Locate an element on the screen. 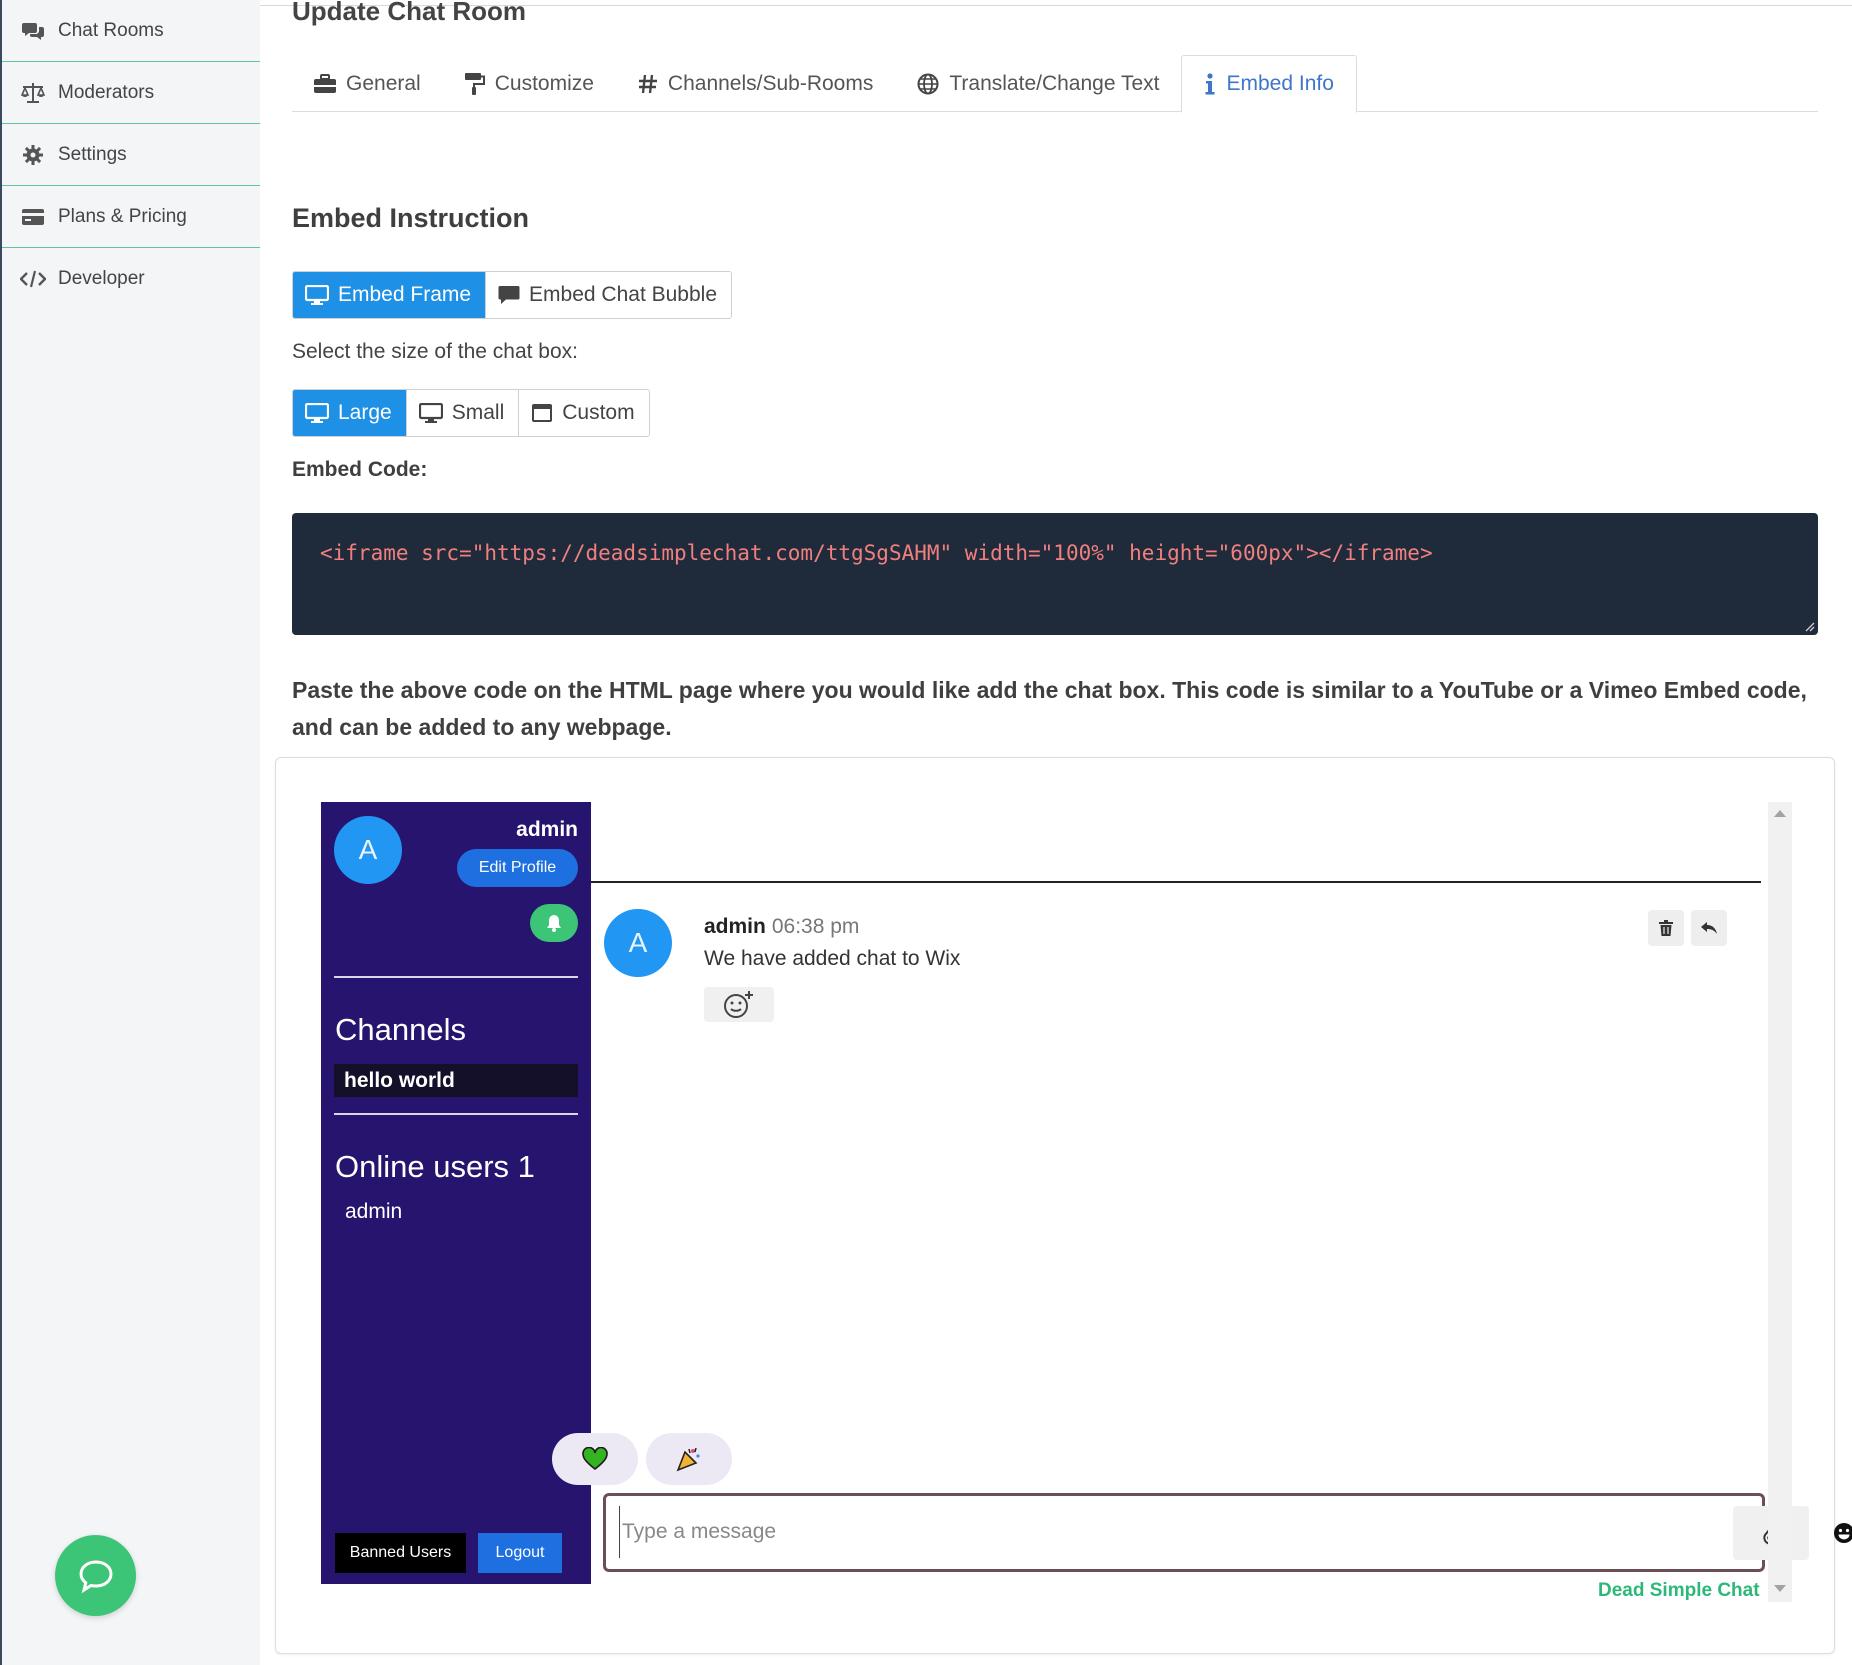 This screenshot has width=1852, height=1665. embed-instruction-title: Embed Instruction is located at coordinates (411, 218).